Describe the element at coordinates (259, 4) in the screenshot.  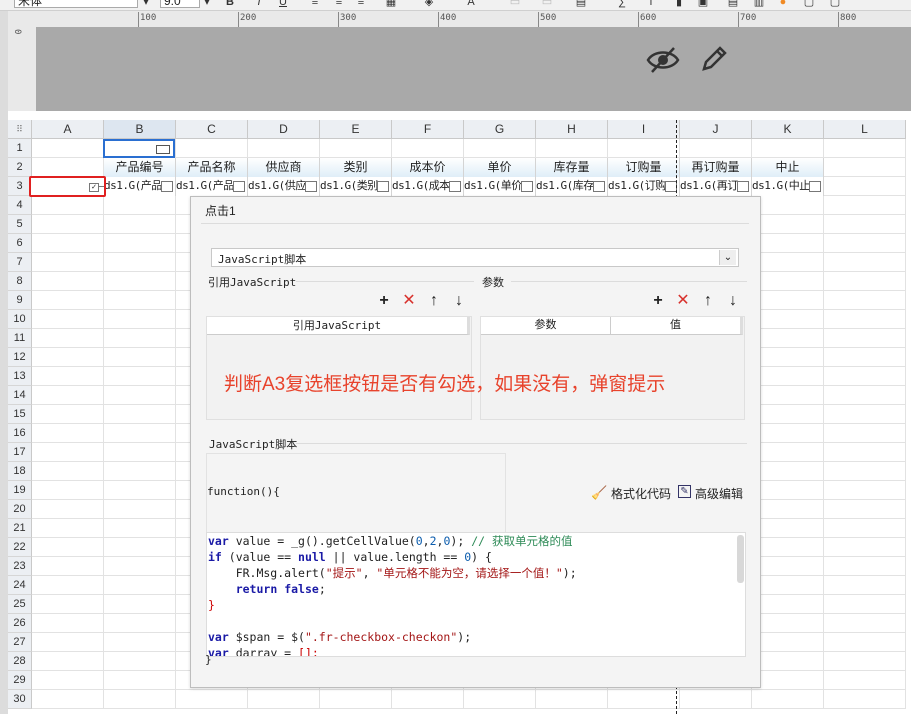
I see `italic-button: I` at that location.